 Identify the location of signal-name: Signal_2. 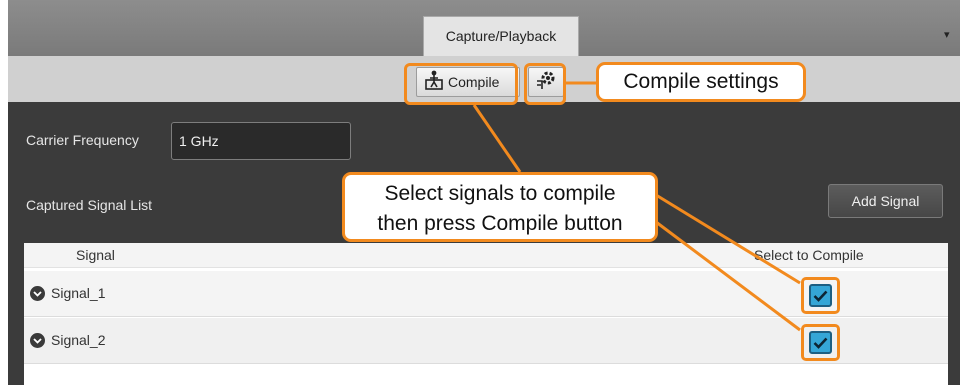
(78, 340).